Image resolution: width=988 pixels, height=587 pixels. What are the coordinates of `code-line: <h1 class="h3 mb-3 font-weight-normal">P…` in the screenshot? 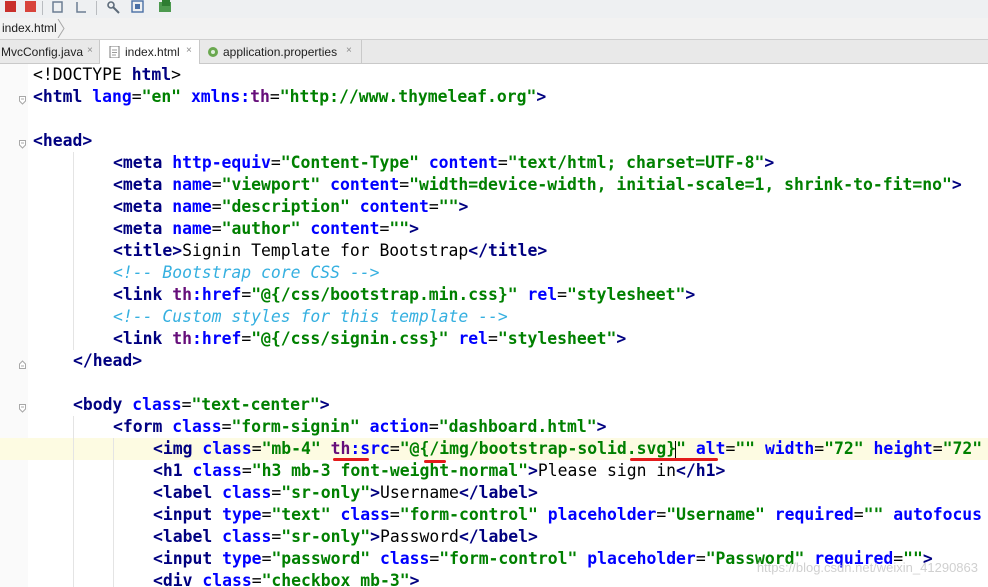 It's located at (494, 471).